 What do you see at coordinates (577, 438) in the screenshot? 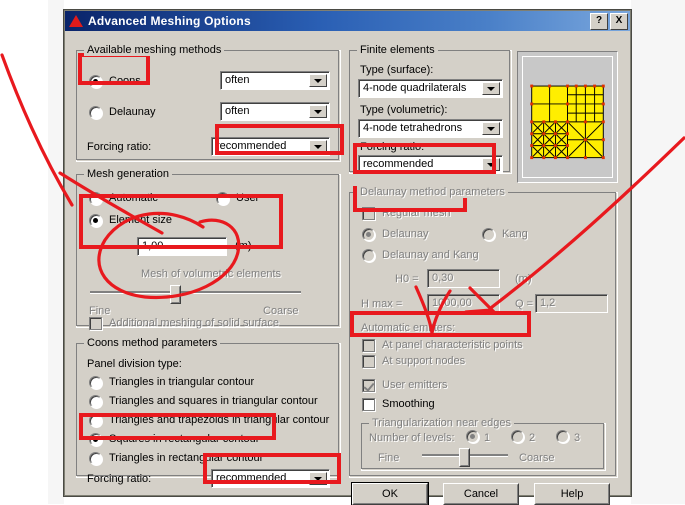
I see `label-level-3: 3` at bounding box center [577, 438].